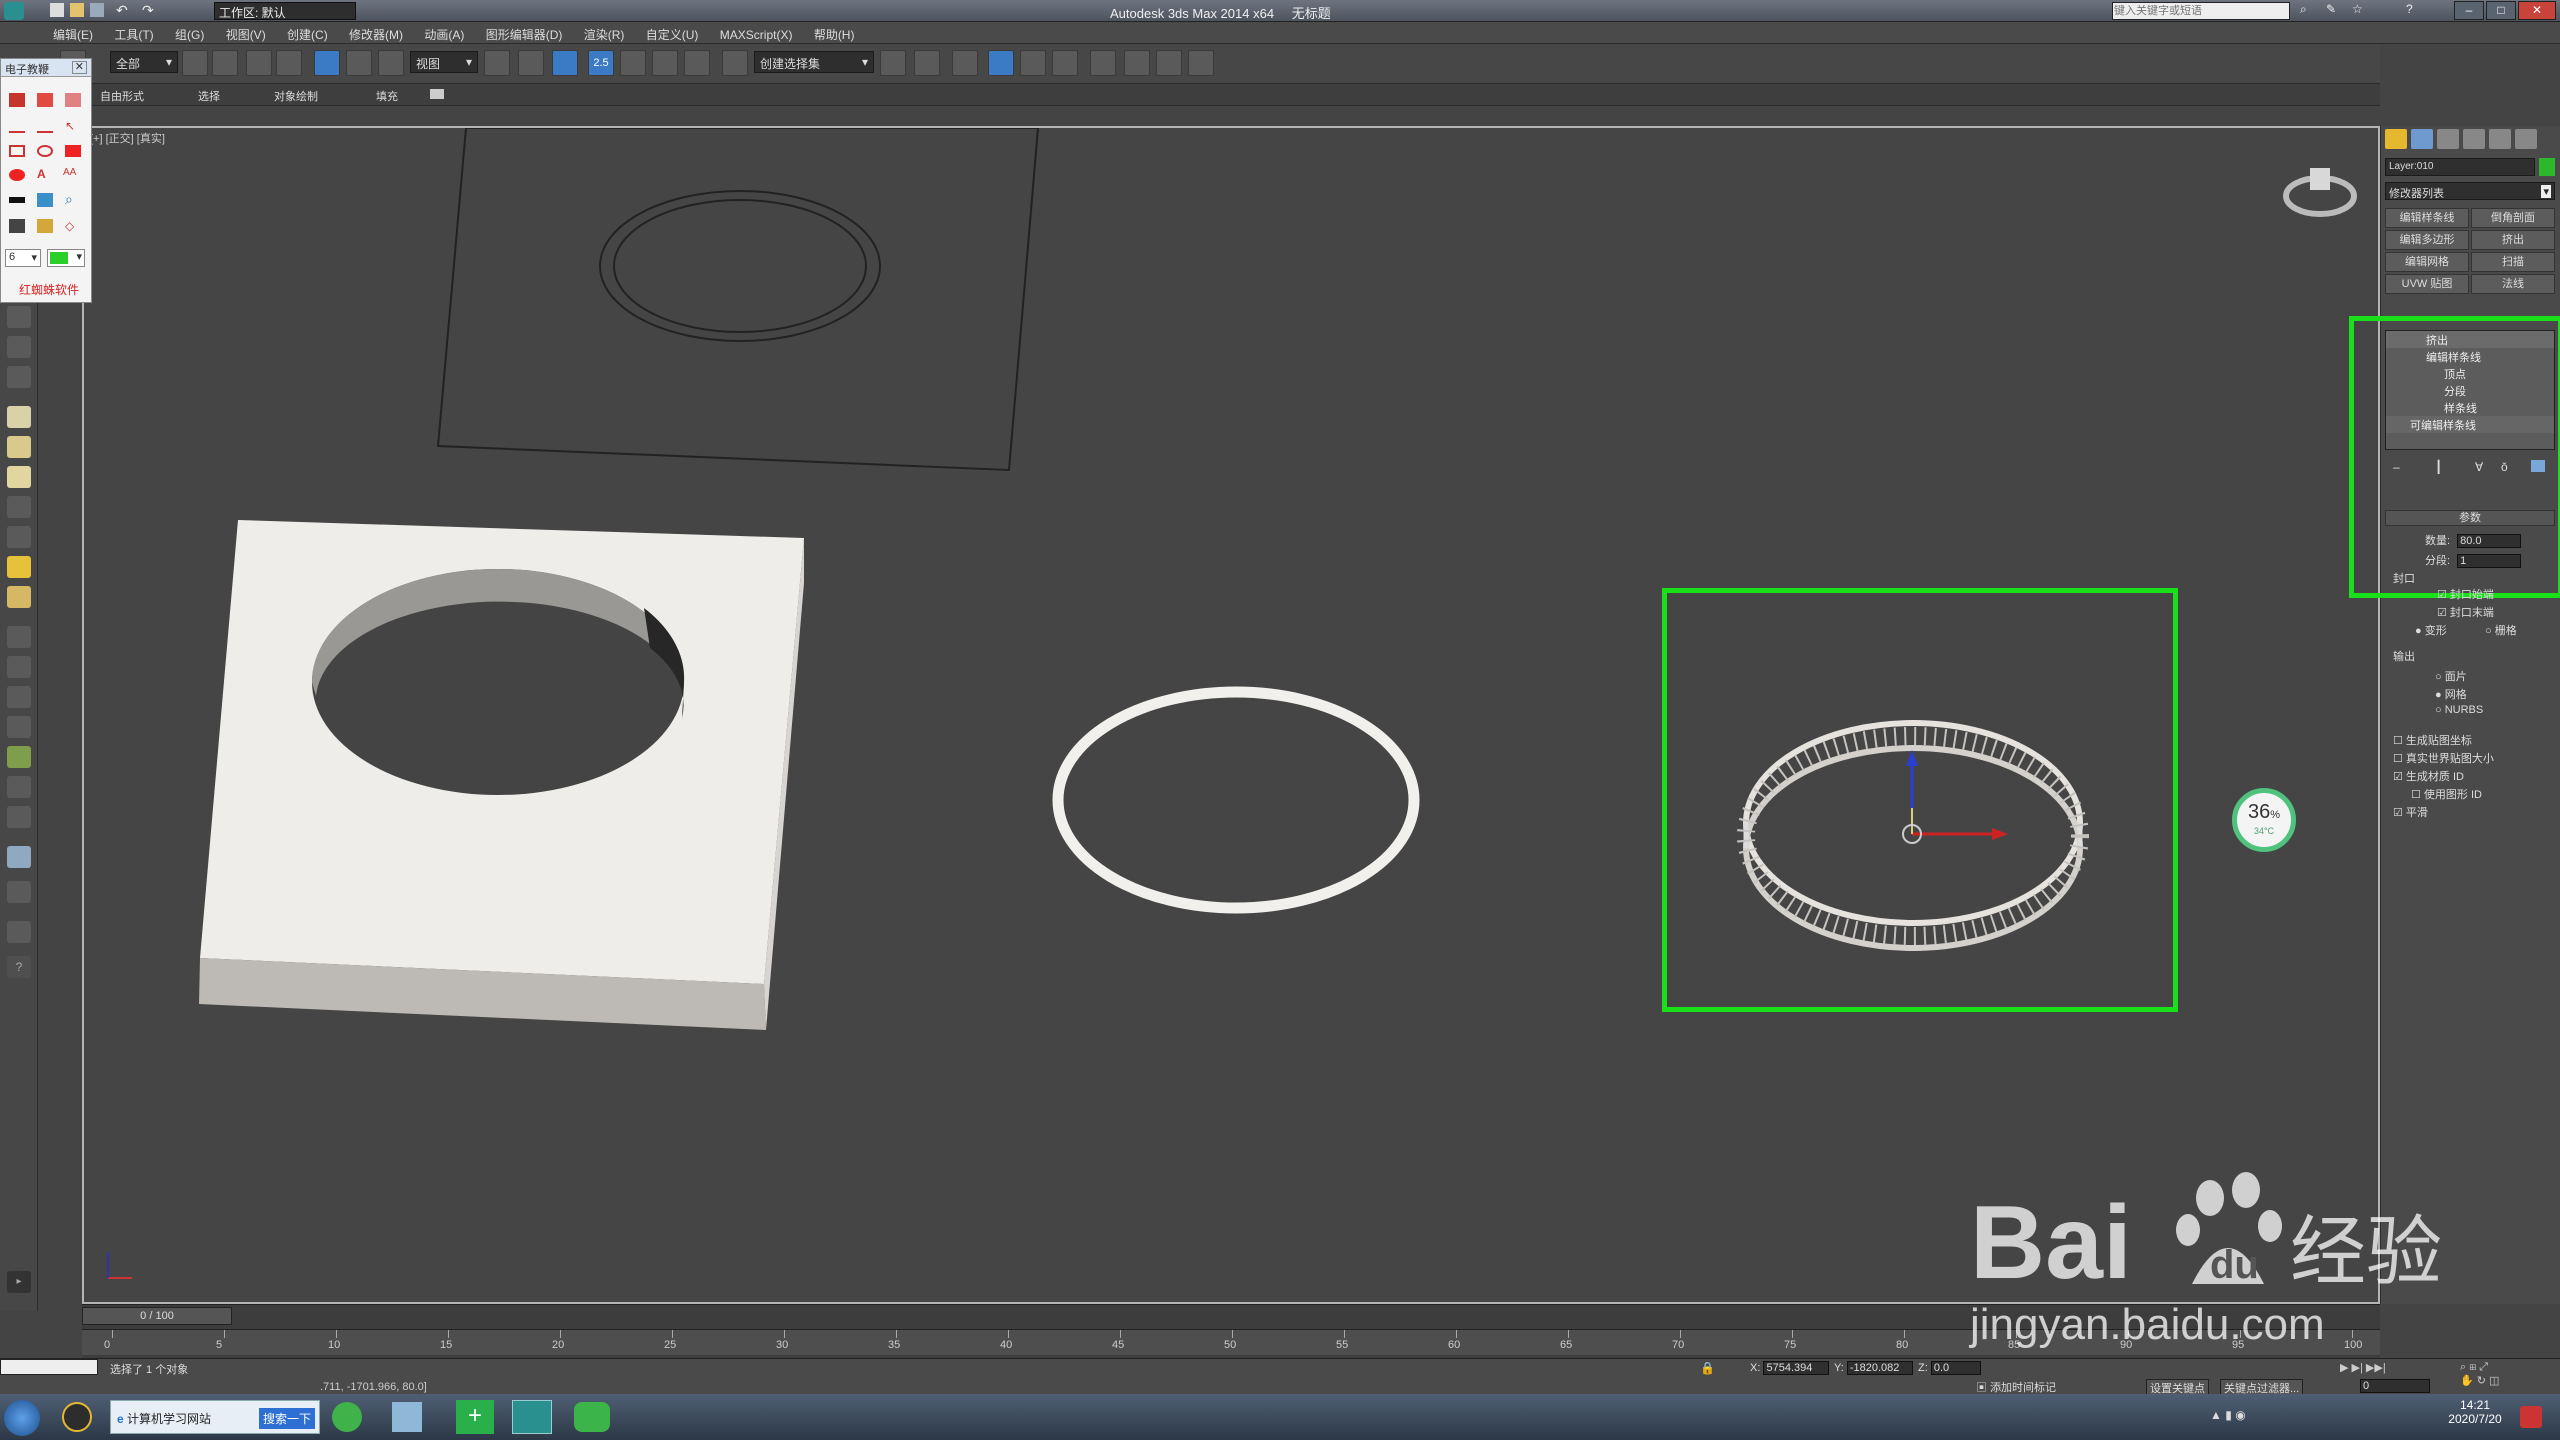 This screenshot has height=1440, width=2560. What do you see at coordinates (665, 63) in the screenshot?
I see `percent-snap-icon` at bounding box center [665, 63].